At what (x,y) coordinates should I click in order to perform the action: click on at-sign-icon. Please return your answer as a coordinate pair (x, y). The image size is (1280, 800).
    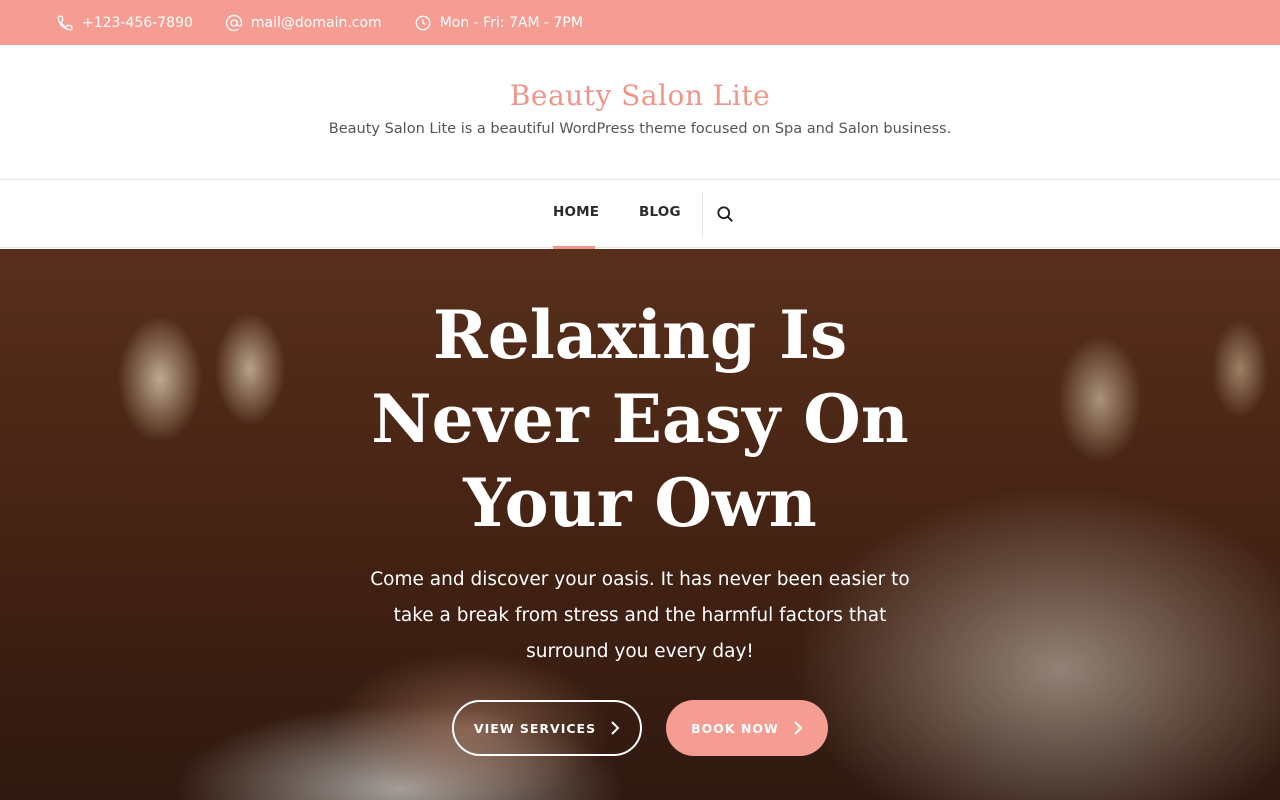
    Looking at the image, I should click on (234, 22).